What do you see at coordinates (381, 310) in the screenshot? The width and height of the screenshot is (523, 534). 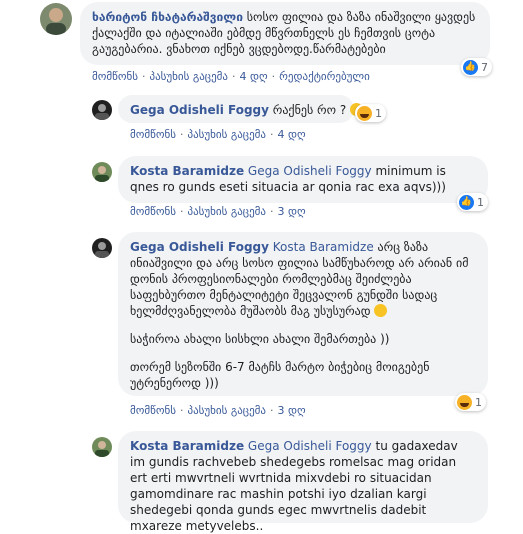 I see `smile-emoji-icon` at bounding box center [381, 310].